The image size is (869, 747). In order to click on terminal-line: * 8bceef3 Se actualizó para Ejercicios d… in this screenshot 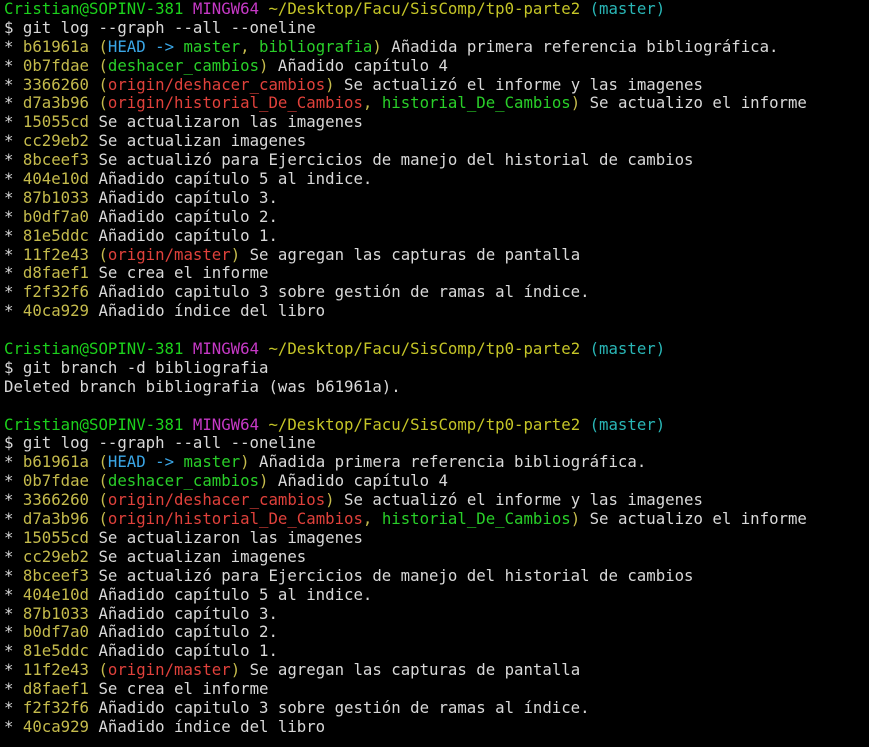, I will do `click(436, 576)`.